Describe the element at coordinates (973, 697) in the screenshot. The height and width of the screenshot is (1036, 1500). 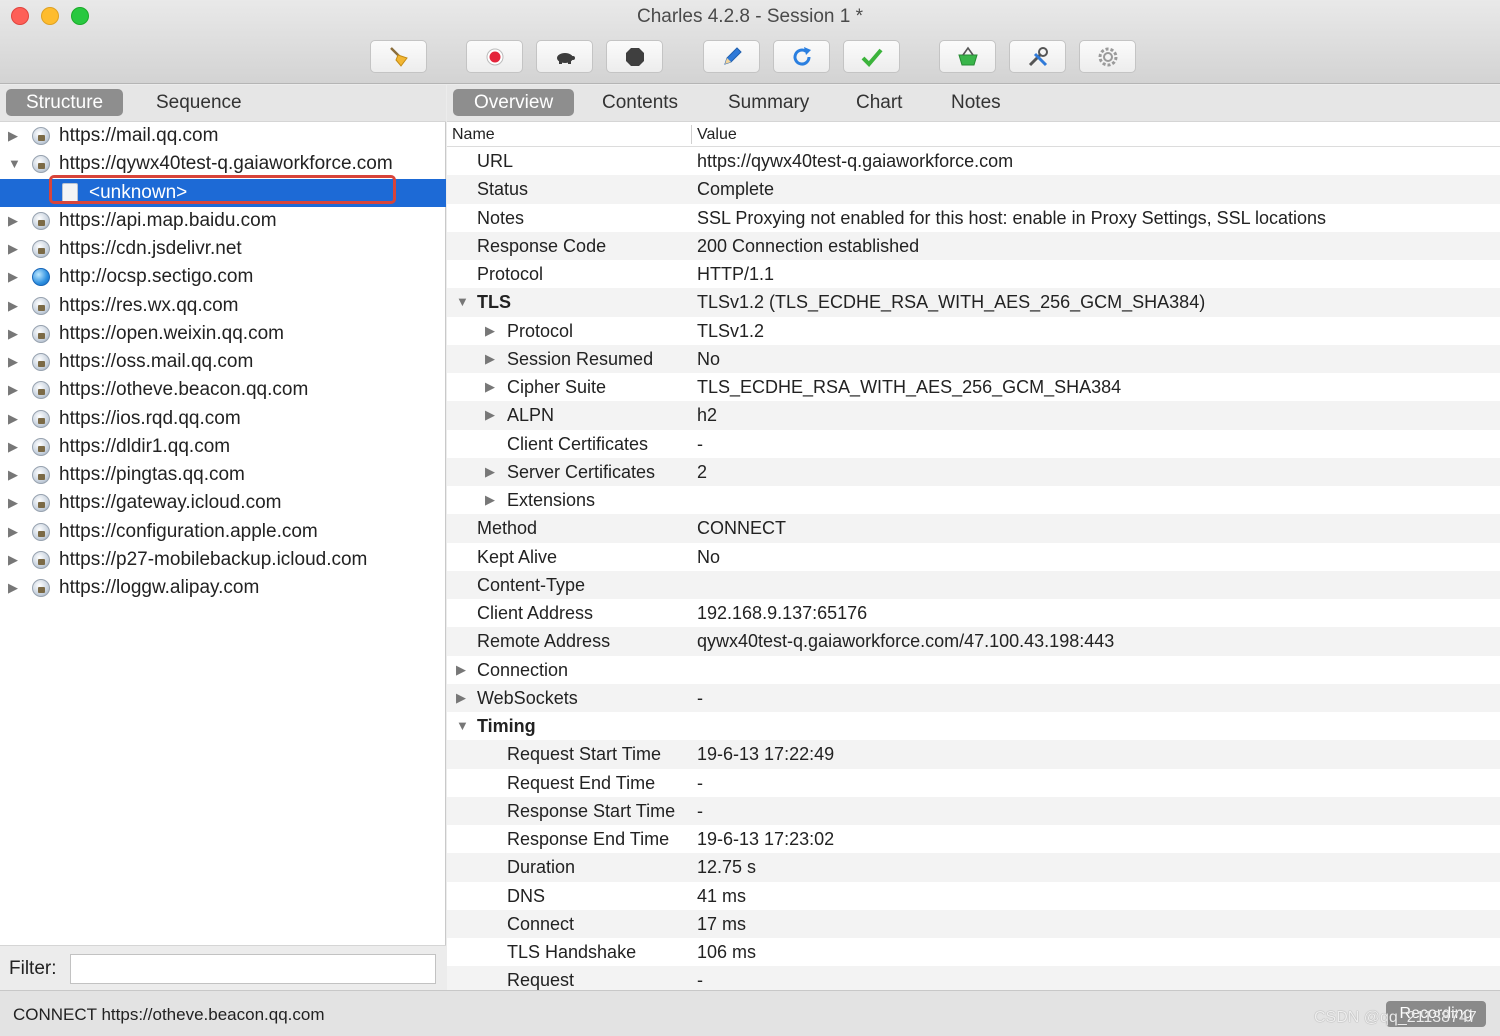
I see `overview-row: ▶ WebSockets -` at that location.